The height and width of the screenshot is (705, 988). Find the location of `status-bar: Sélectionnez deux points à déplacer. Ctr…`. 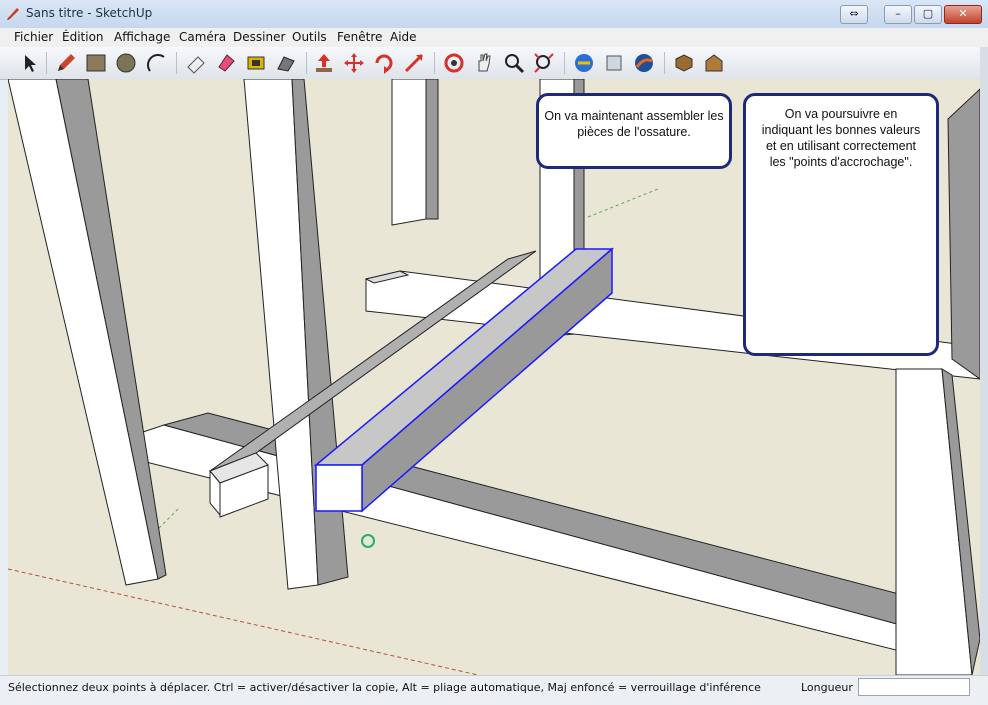

status-bar: Sélectionnez deux points à déplacer. Ctr… is located at coordinates (494, 690).